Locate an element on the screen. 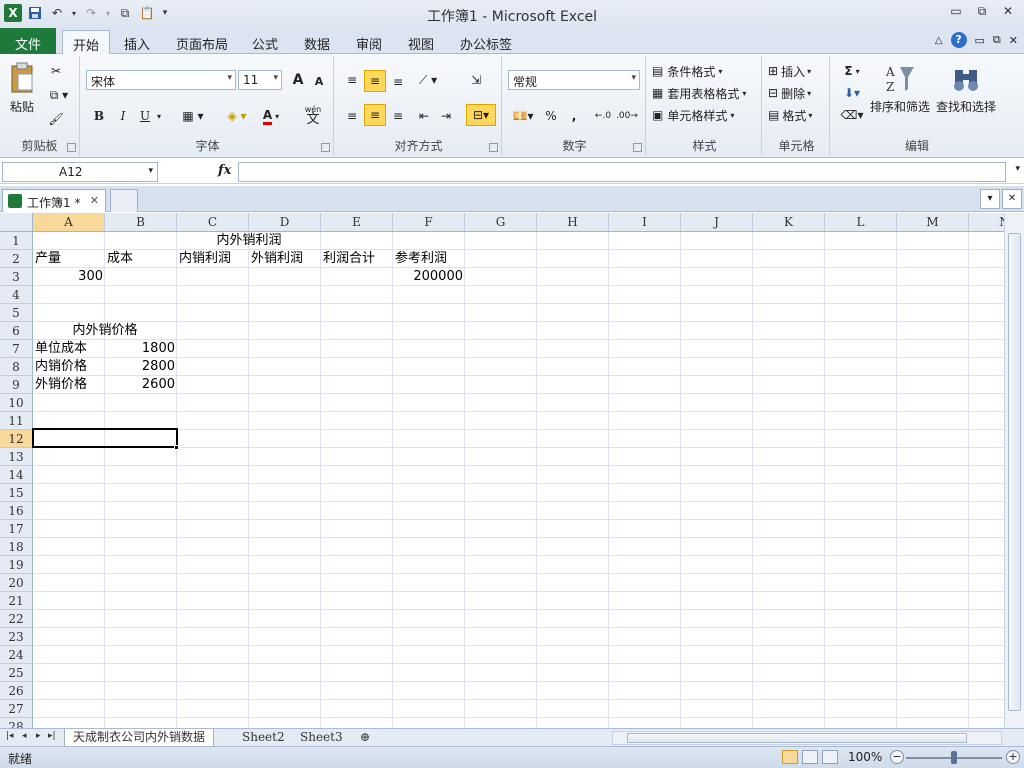 Image resolution: width=1024 pixels, height=768 pixels. next-sheet-icon: ▸ is located at coordinates (38, 736).